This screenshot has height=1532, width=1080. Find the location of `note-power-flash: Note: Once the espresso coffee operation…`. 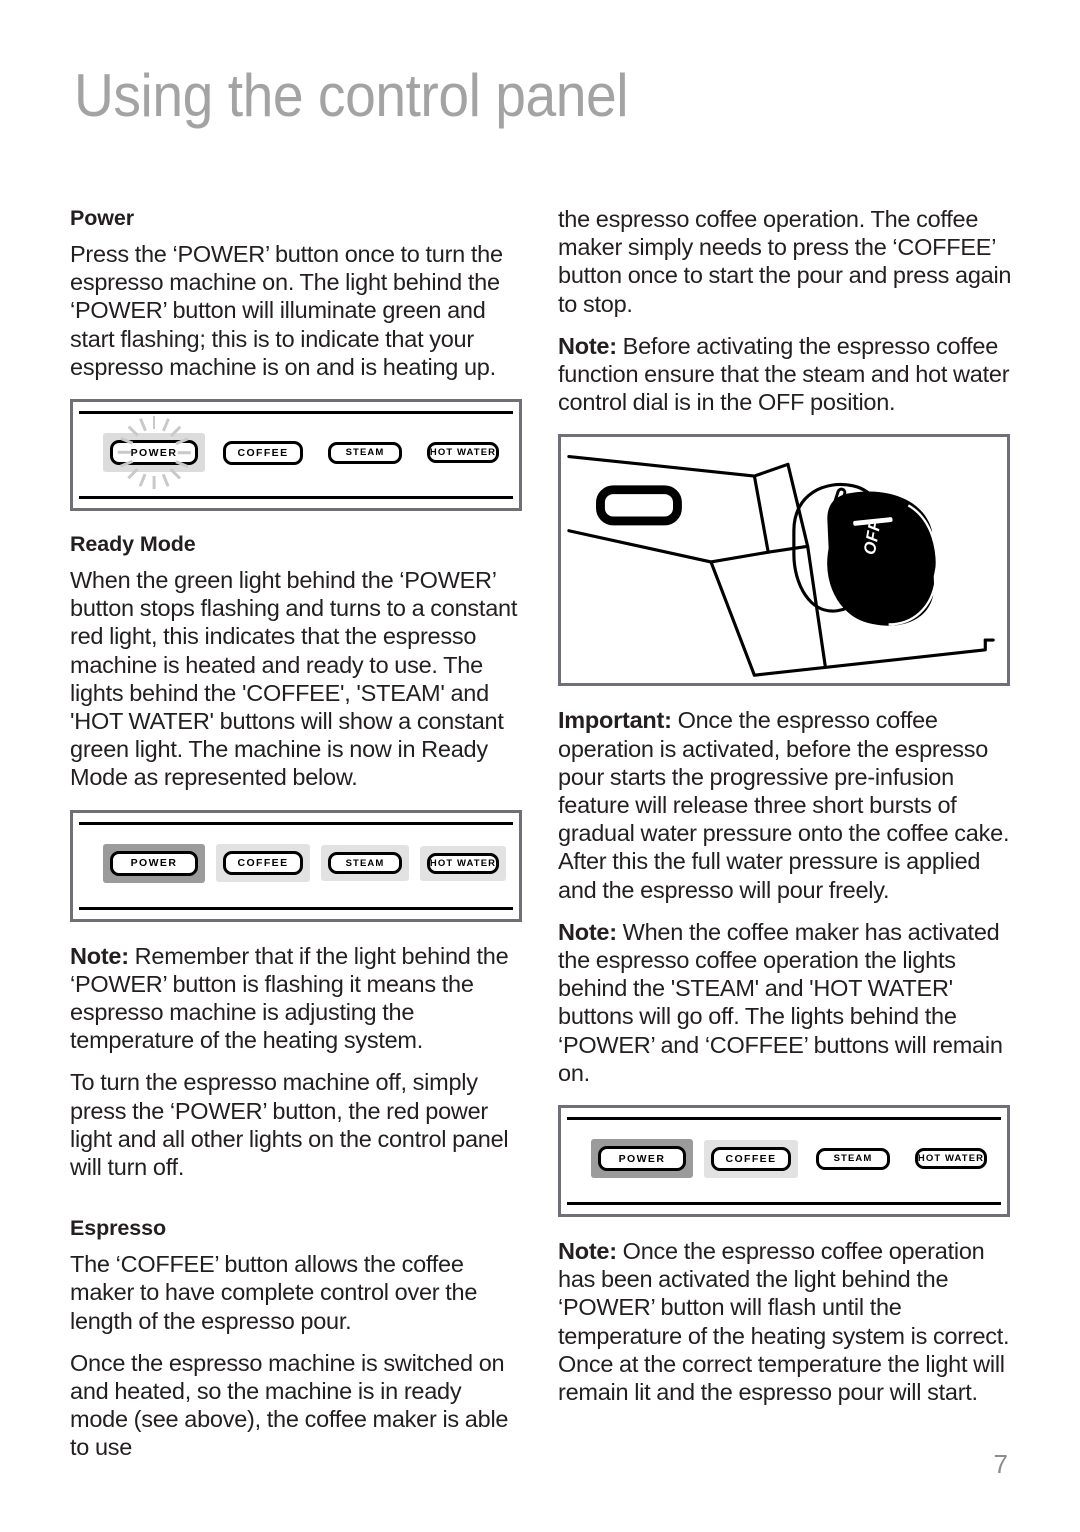

note-power-flash: Note: Once the espresso coffee operation… is located at coordinates (785, 1321).